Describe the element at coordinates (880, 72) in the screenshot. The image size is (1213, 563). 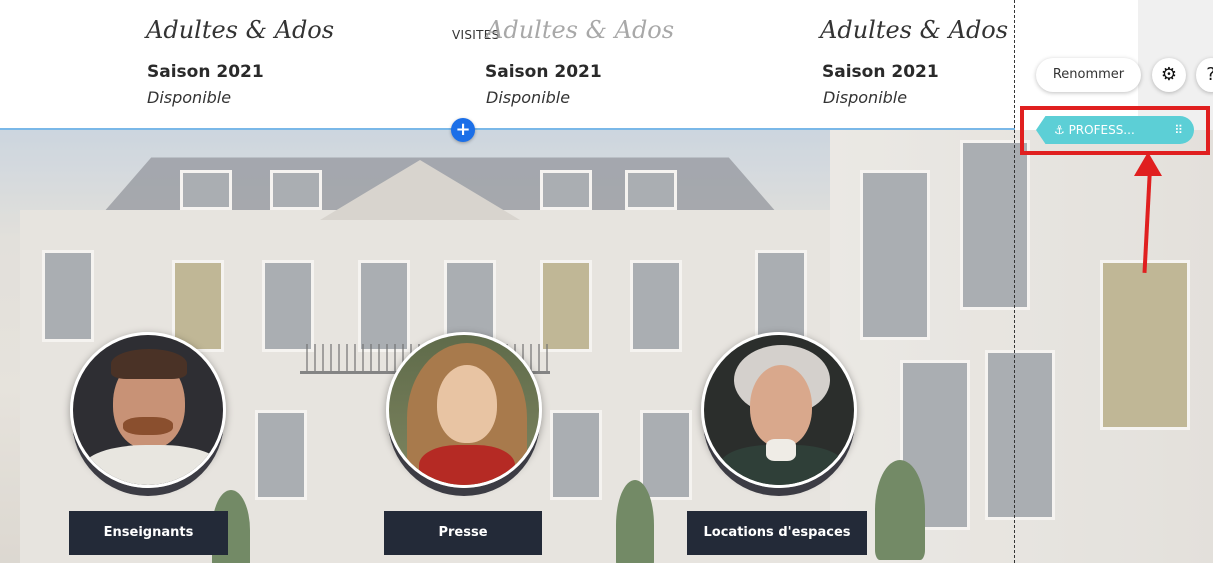
I see `column-season-3: Saison 2021` at that location.